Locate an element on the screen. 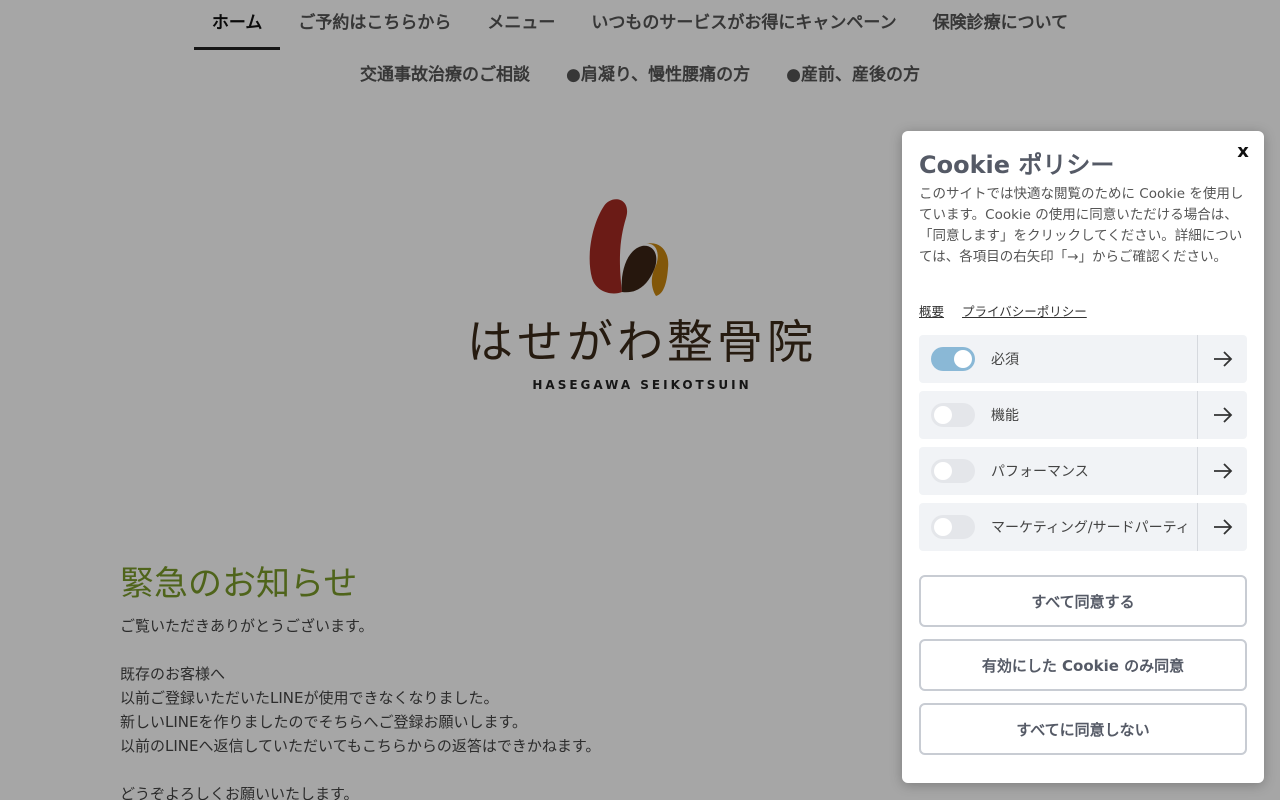 The image size is (1280, 800). close-icon: x is located at coordinates (1243, 151).